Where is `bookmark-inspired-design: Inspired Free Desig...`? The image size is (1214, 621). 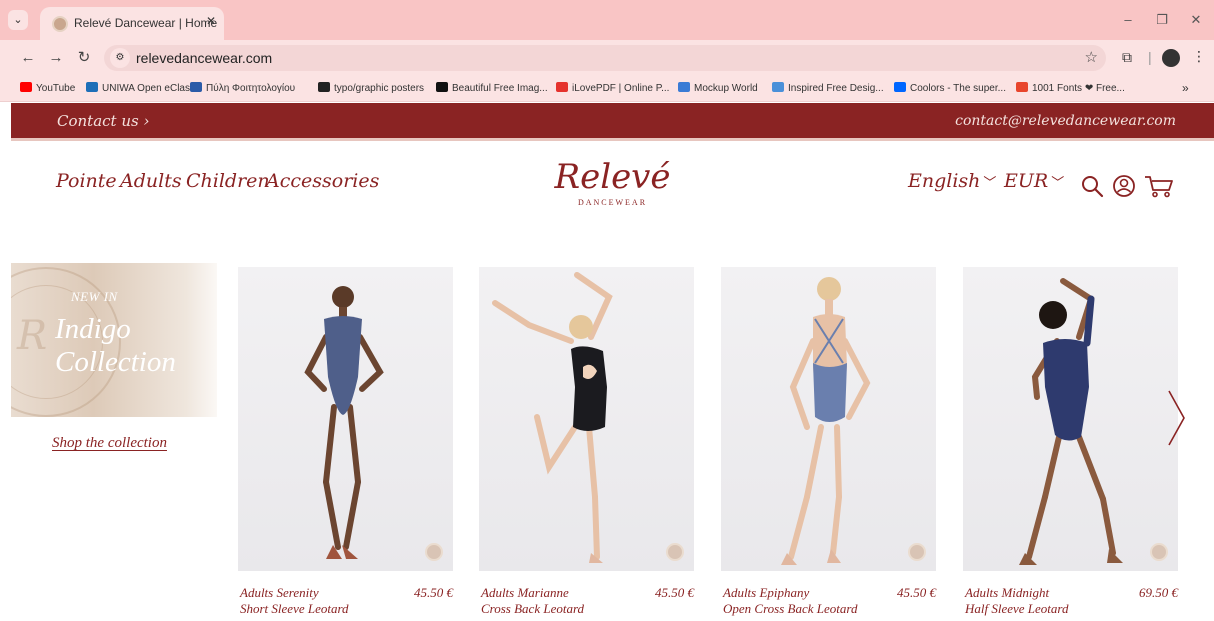 bookmark-inspired-design: Inspired Free Desig... is located at coordinates (828, 89).